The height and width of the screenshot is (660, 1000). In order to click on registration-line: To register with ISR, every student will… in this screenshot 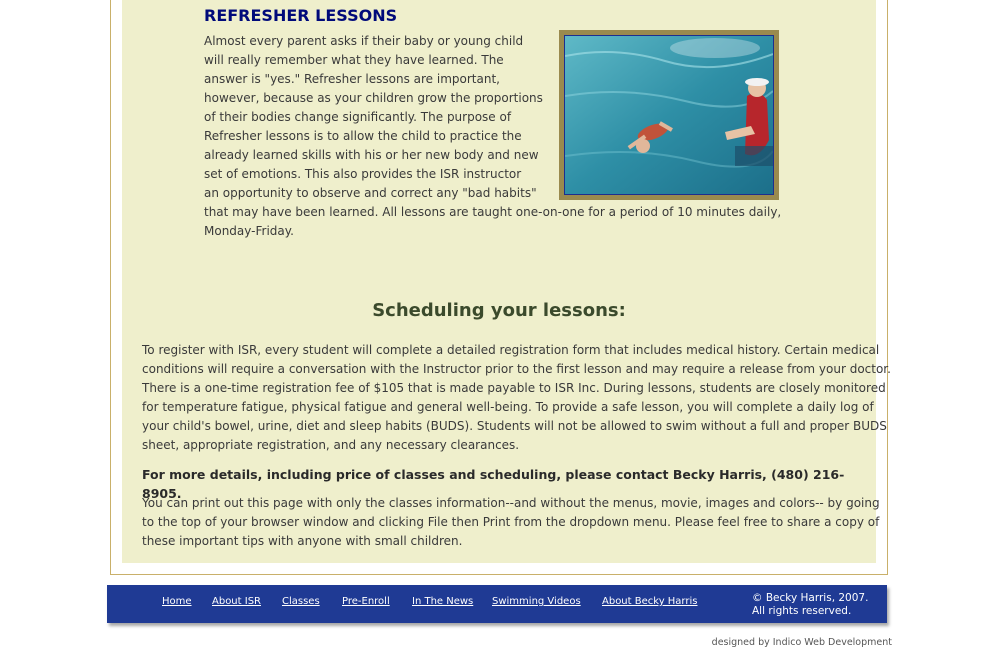, I will do `click(511, 350)`.